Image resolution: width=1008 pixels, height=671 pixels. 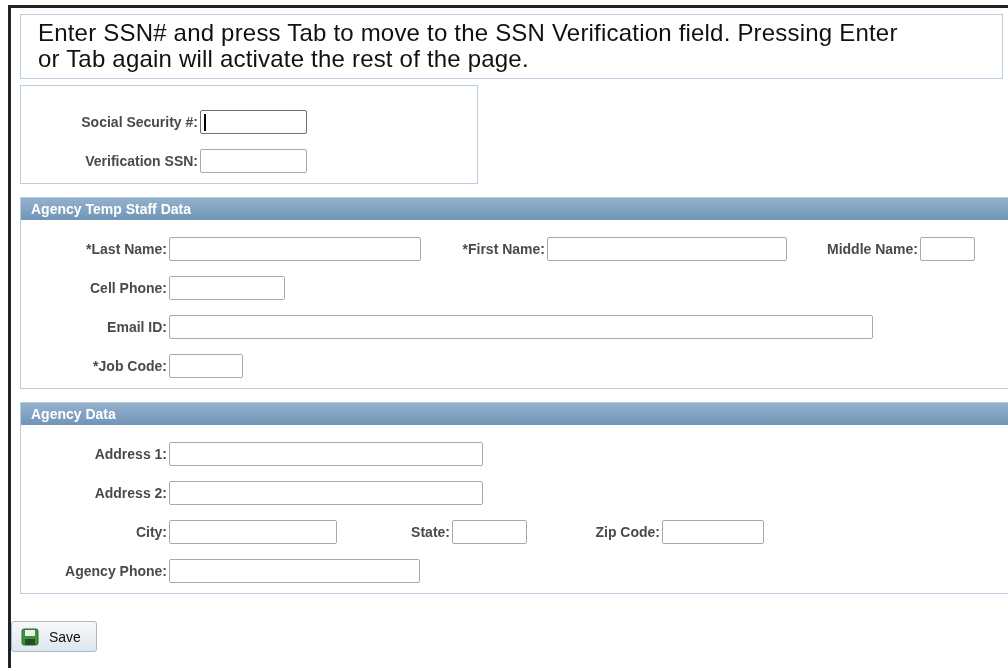 What do you see at coordinates (128, 288) in the screenshot?
I see `field-label: Cell Phone:` at bounding box center [128, 288].